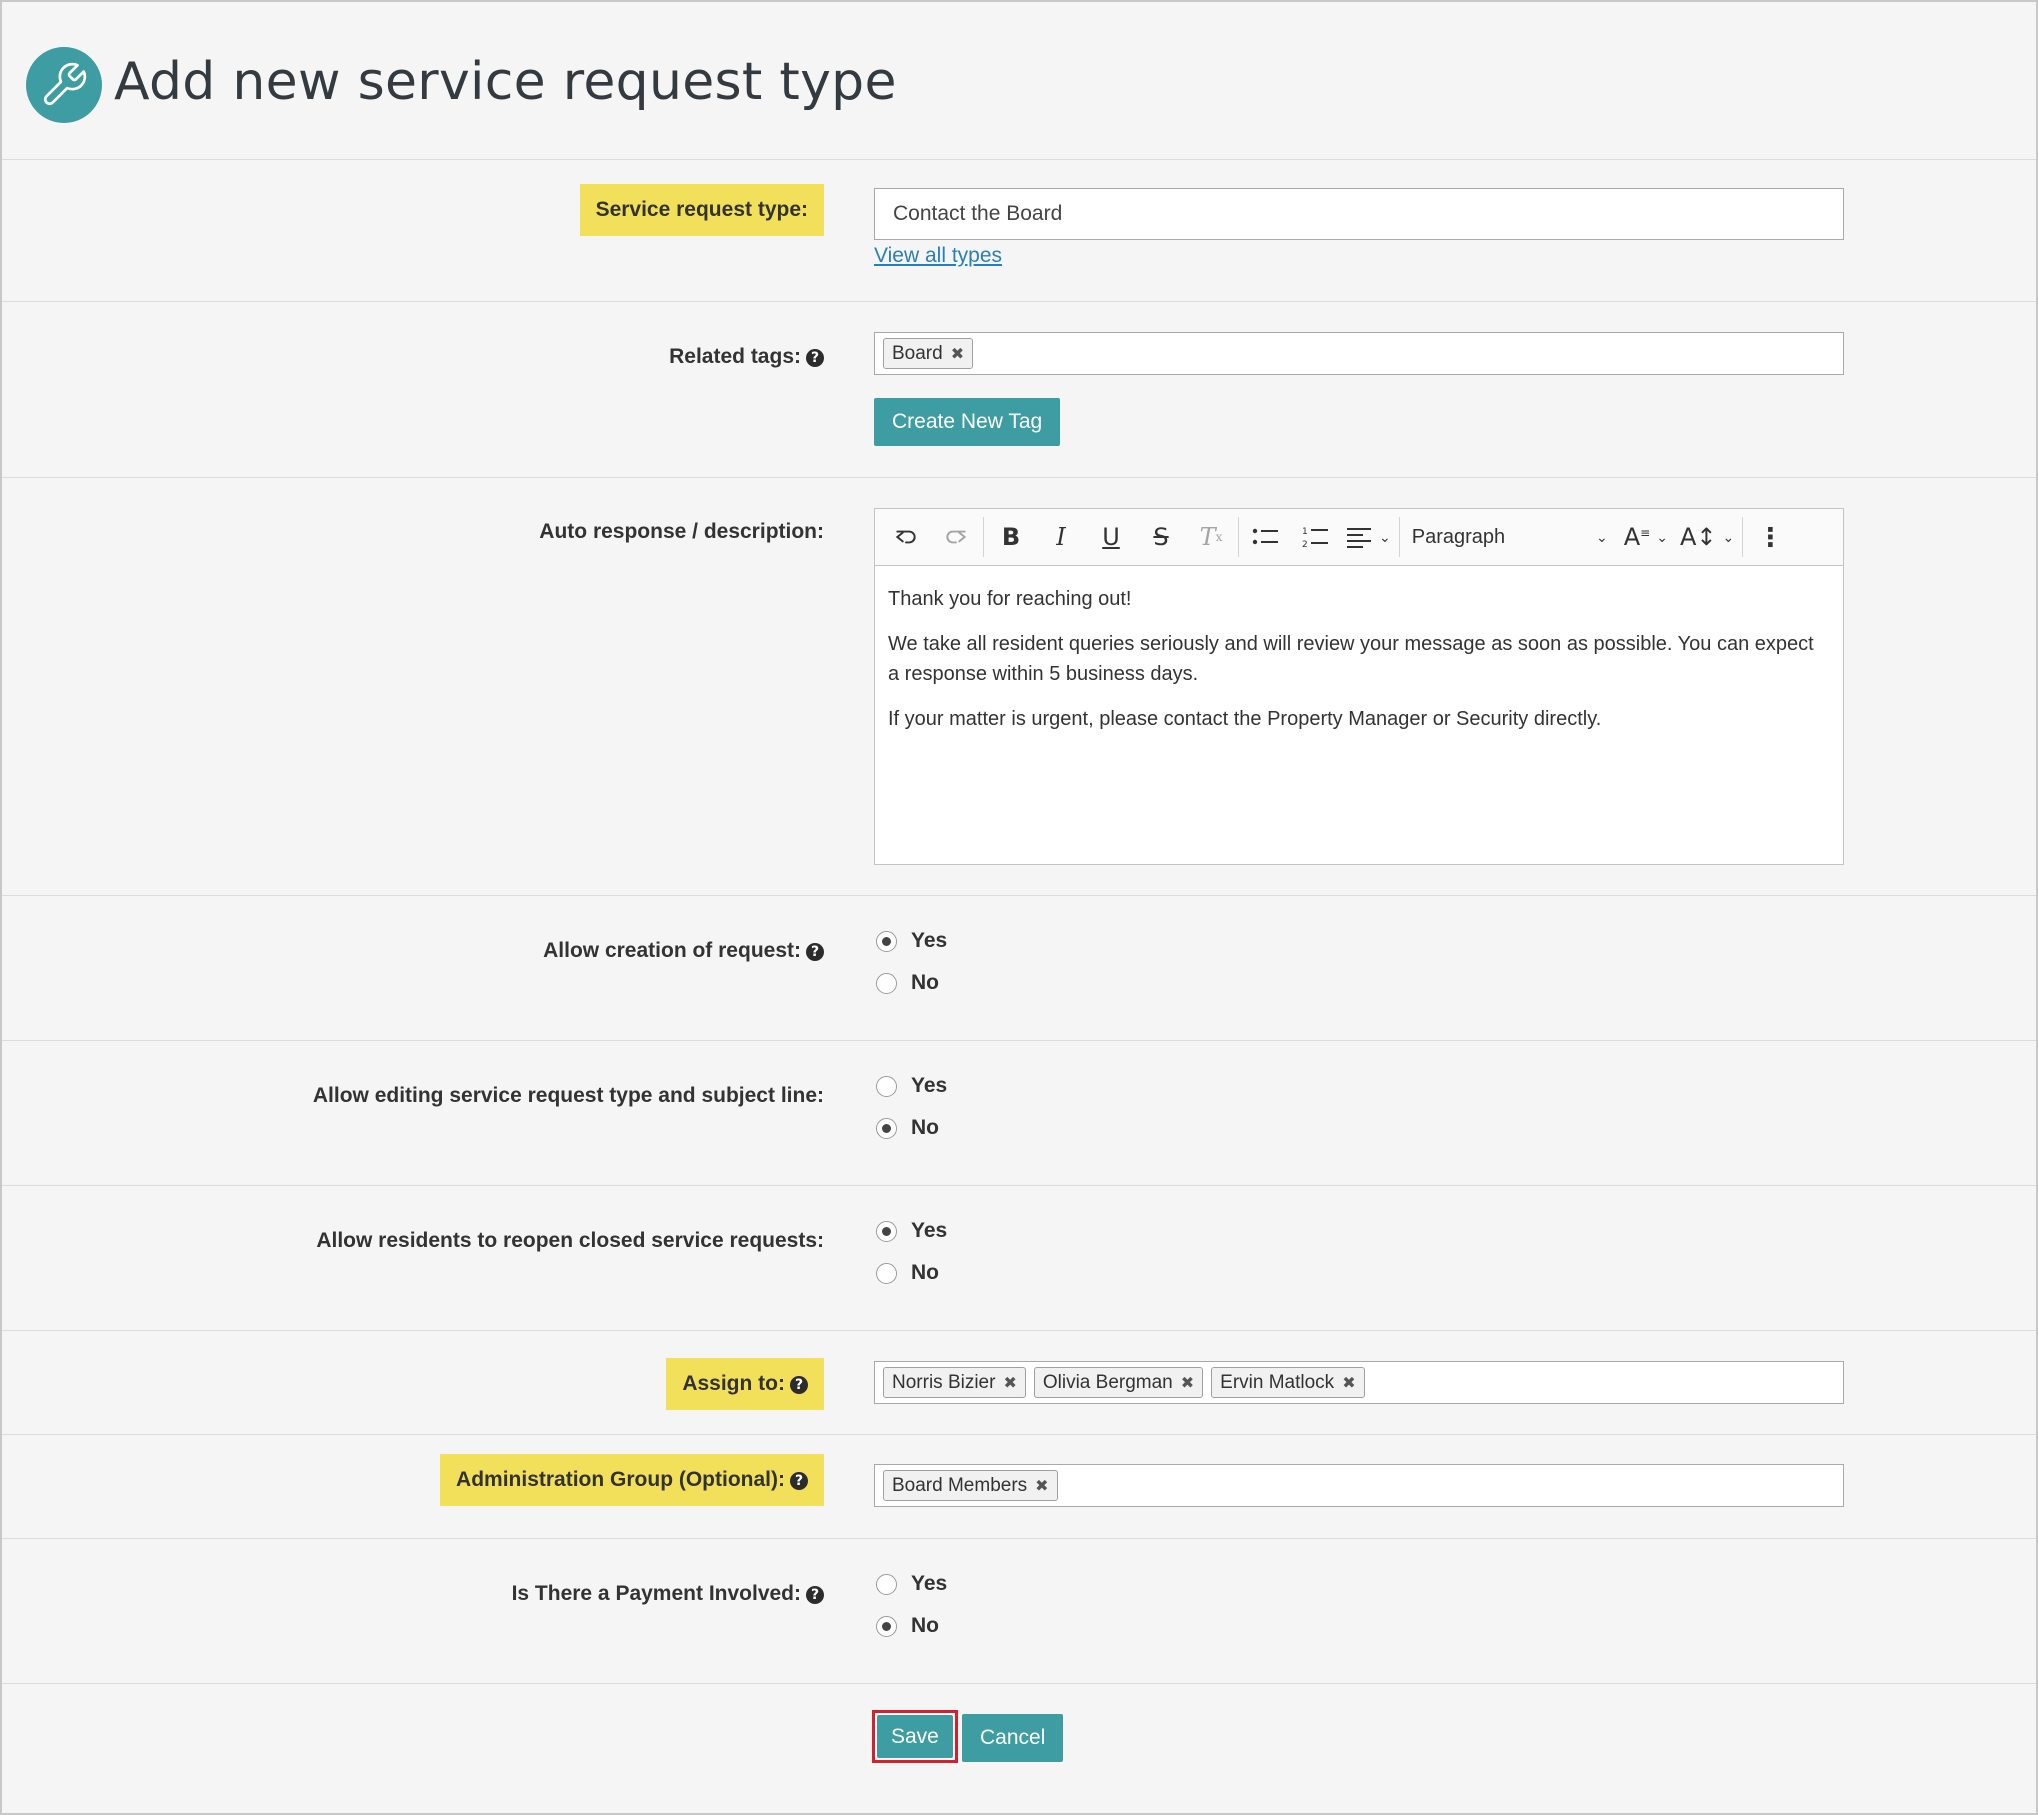 This screenshot has height=1815, width=2038. I want to click on allow-reopen-yes-option: Yes, so click(911, 1231).